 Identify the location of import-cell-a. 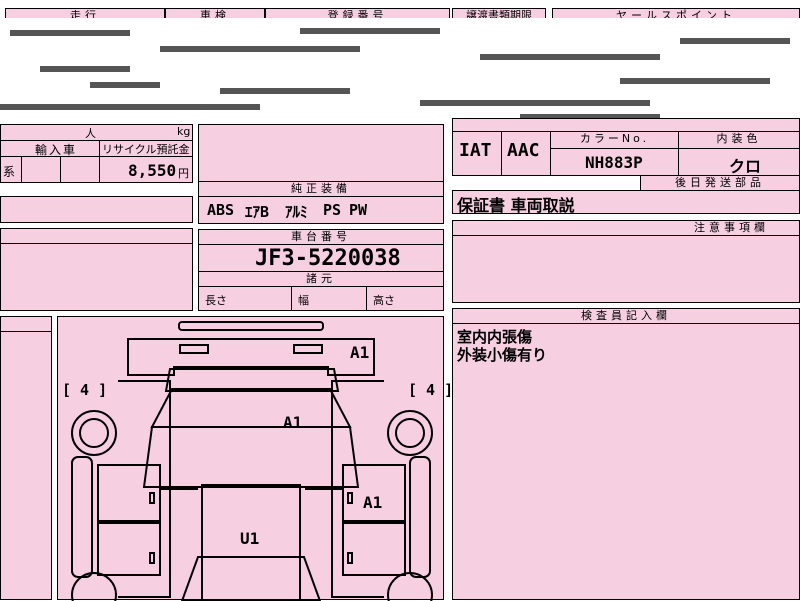
(41, 169).